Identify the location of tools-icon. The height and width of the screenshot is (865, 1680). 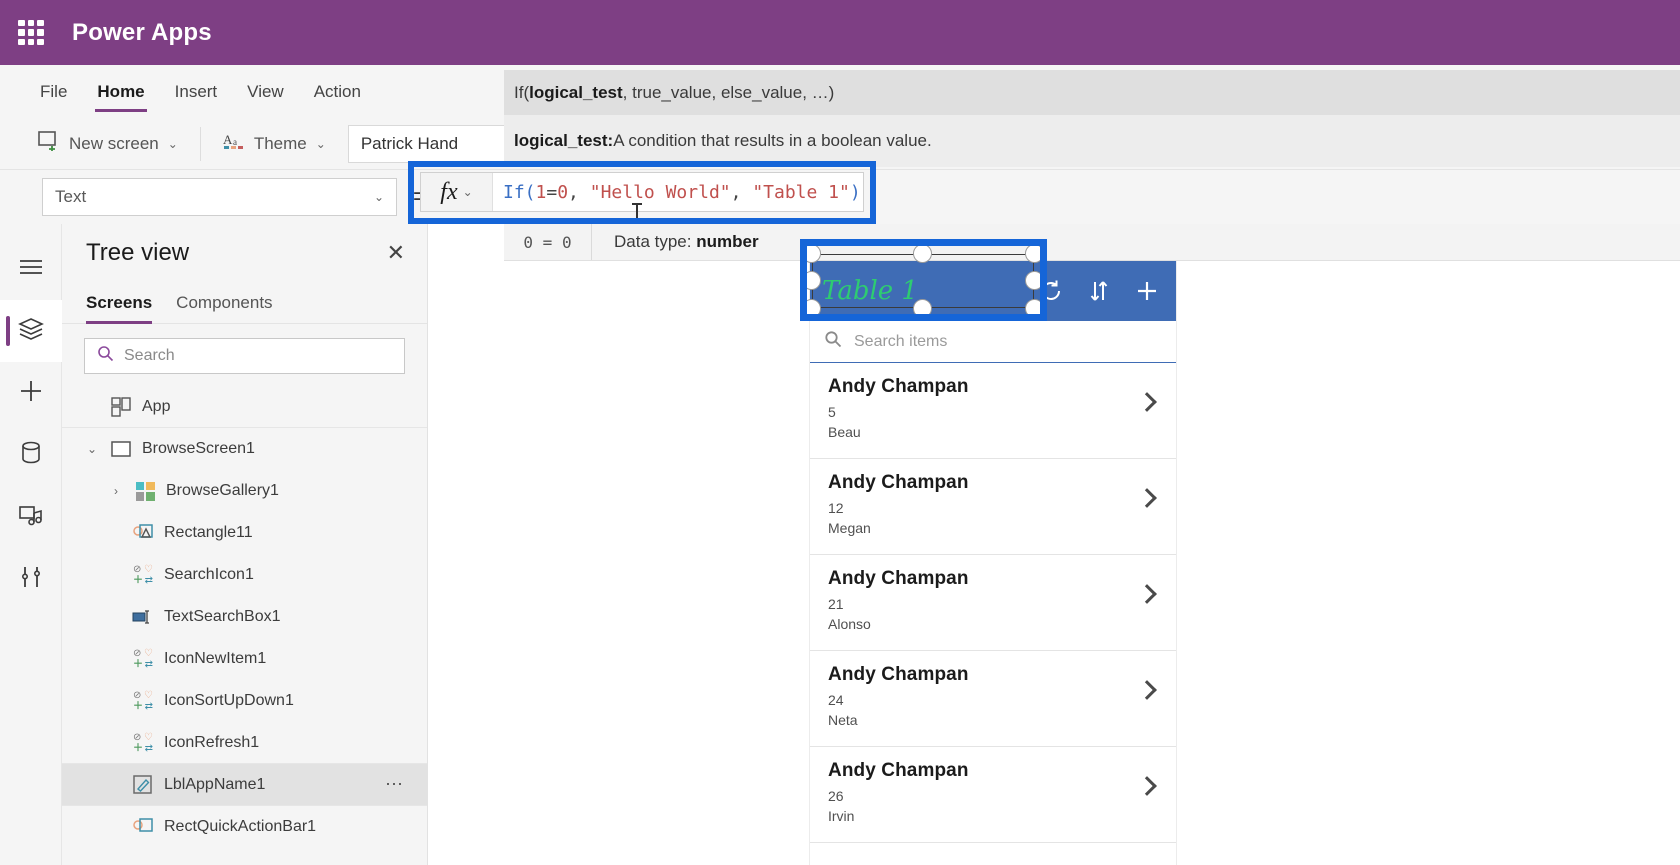
(31, 579).